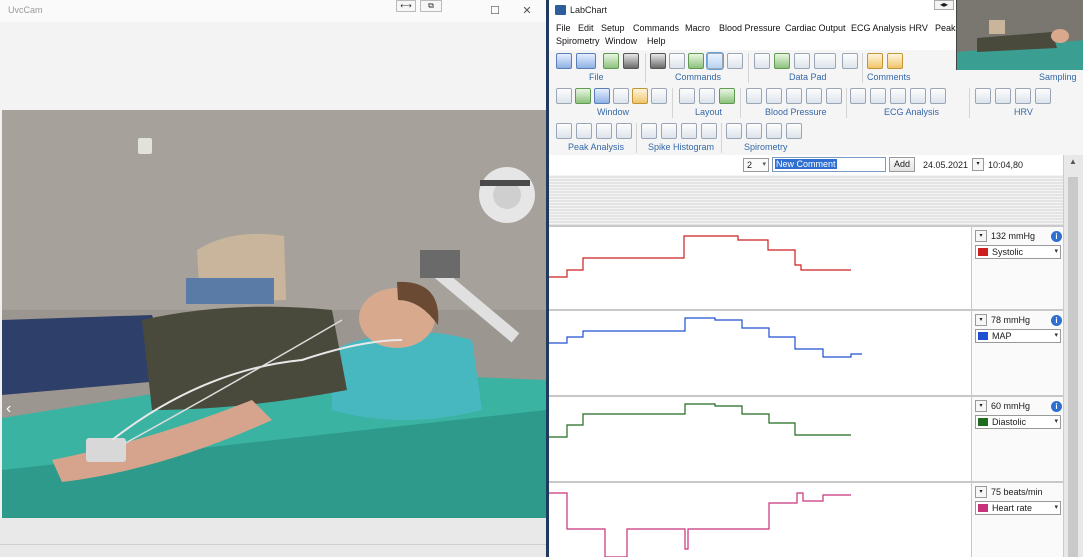  What do you see at coordinates (700, 256) in the screenshot?
I see `systolic-trace` at bounding box center [700, 256].